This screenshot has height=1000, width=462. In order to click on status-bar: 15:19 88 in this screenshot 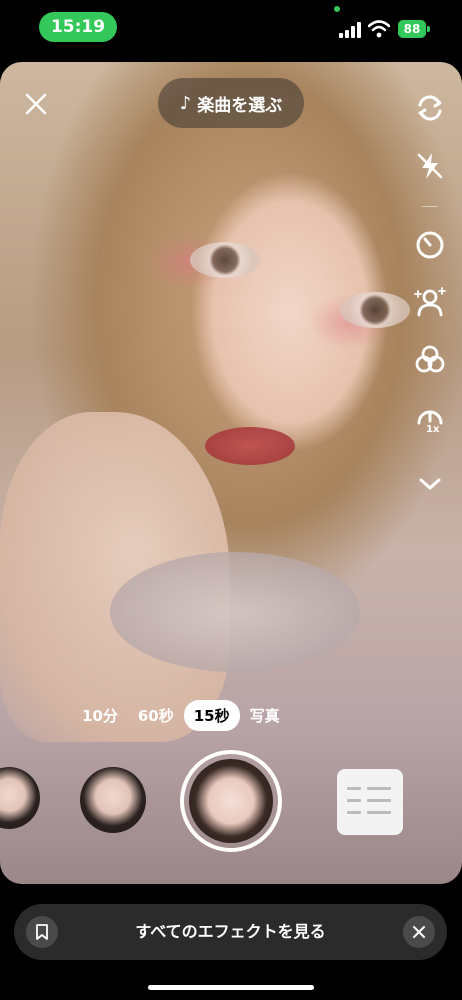, I will do `click(231, 28)`.